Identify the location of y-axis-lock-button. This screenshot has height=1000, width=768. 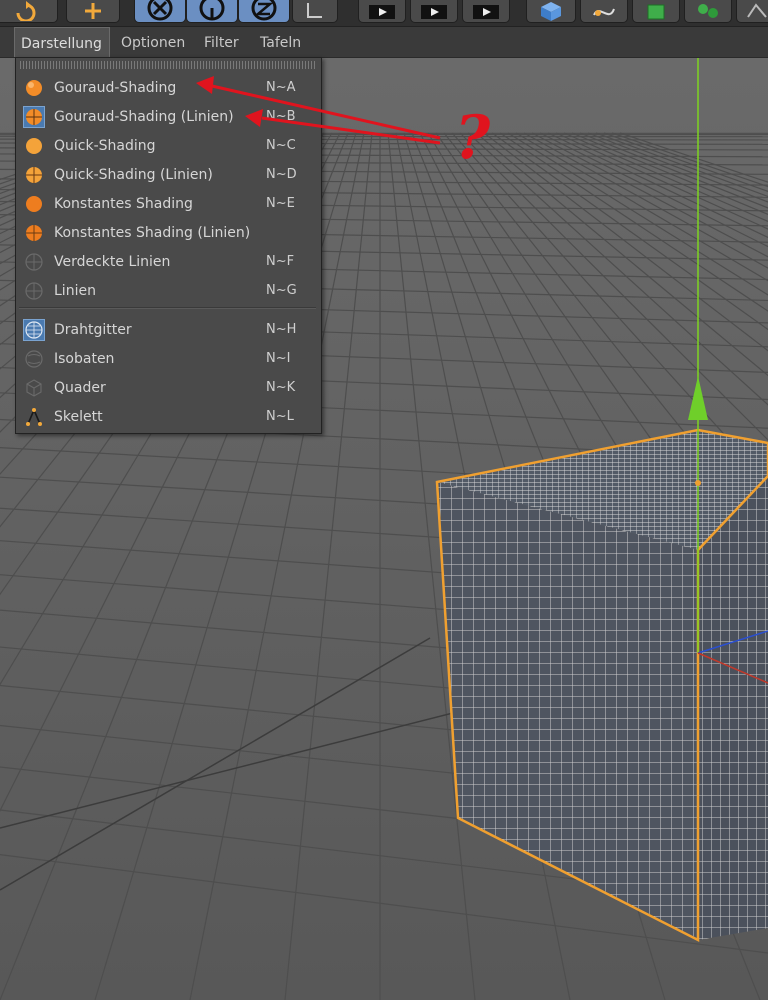
(212, 11).